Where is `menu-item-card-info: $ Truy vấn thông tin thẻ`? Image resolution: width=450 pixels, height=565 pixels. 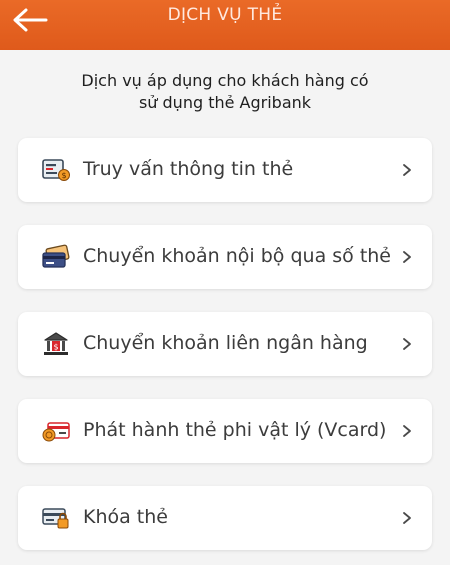
menu-item-card-info: $ Truy vấn thông tin thẻ is located at coordinates (225, 170).